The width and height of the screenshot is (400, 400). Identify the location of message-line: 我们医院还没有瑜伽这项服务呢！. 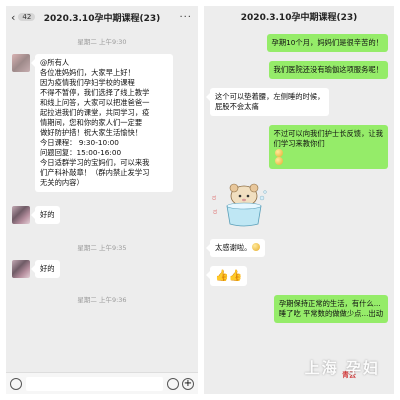
(328, 69).